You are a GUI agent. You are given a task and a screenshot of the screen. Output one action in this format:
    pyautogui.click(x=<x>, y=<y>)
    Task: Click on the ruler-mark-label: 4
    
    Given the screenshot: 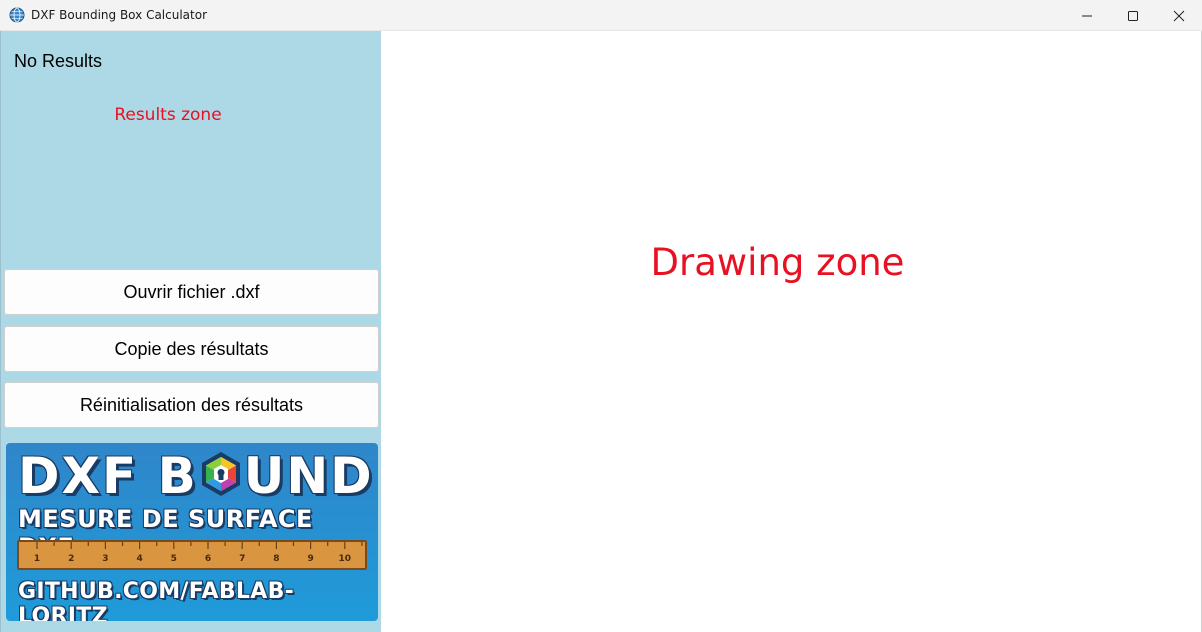 What is the action you would take?
    pyautogui.click(x=139, y=559)
    